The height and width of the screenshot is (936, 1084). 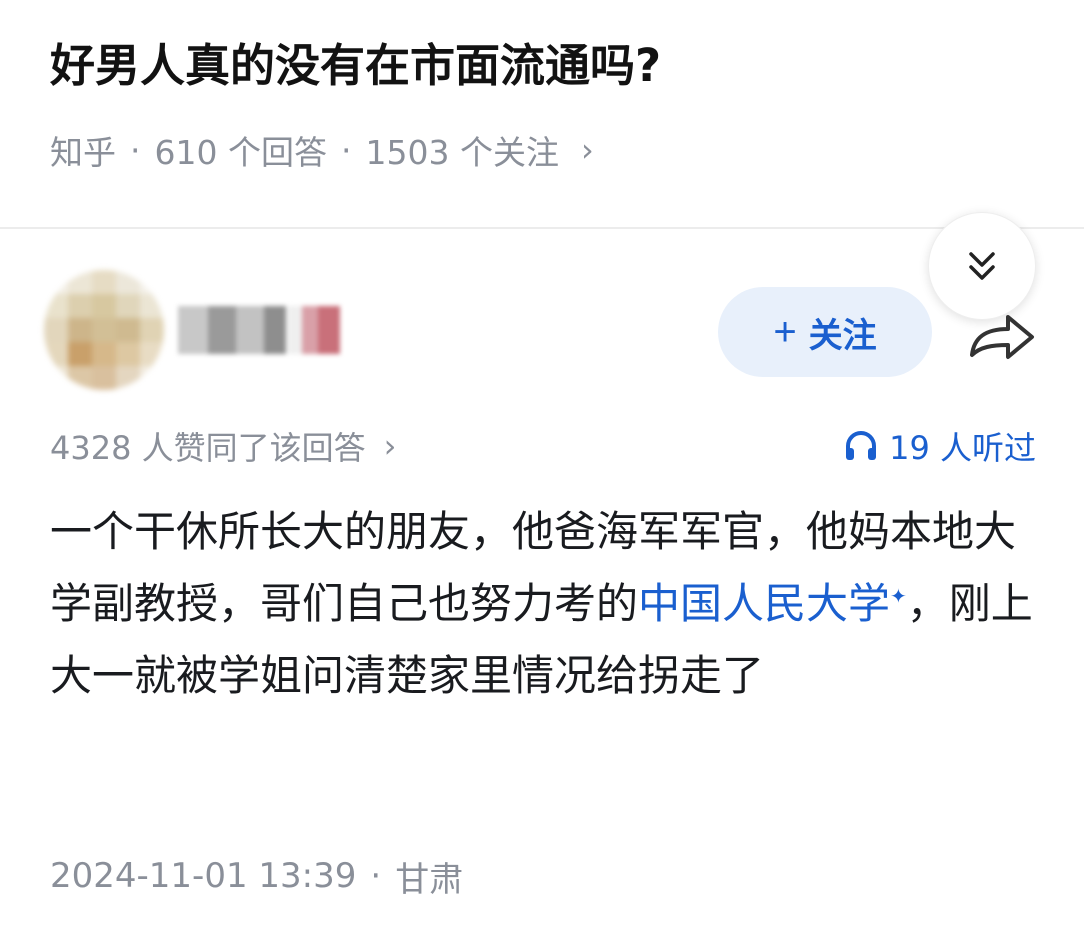 What do you see at coordinates (240, 152) in the screenshot?
I see `answers-count: 610 个回答` at bounding box center [240, 152].